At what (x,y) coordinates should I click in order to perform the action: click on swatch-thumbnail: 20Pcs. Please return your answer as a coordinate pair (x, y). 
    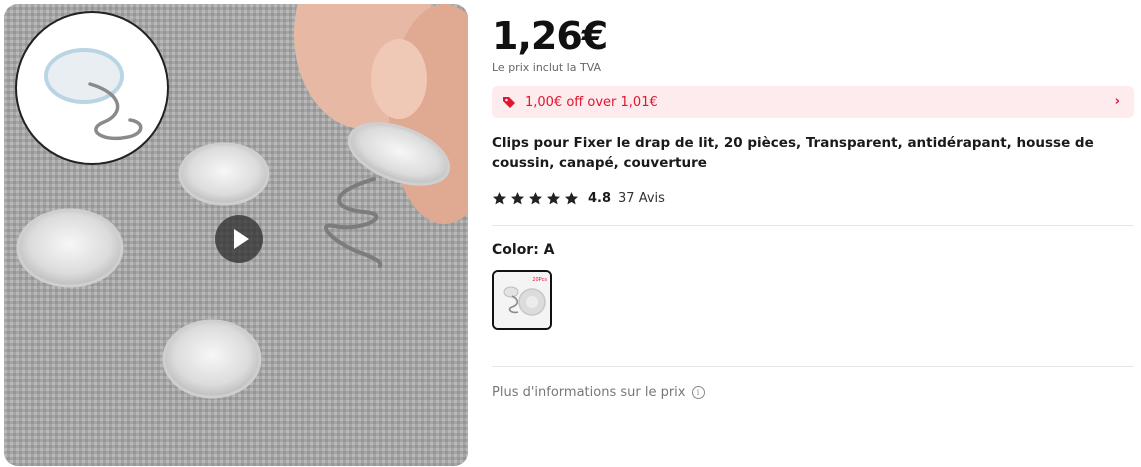
    Looking at the image, I should click on (522, 300).